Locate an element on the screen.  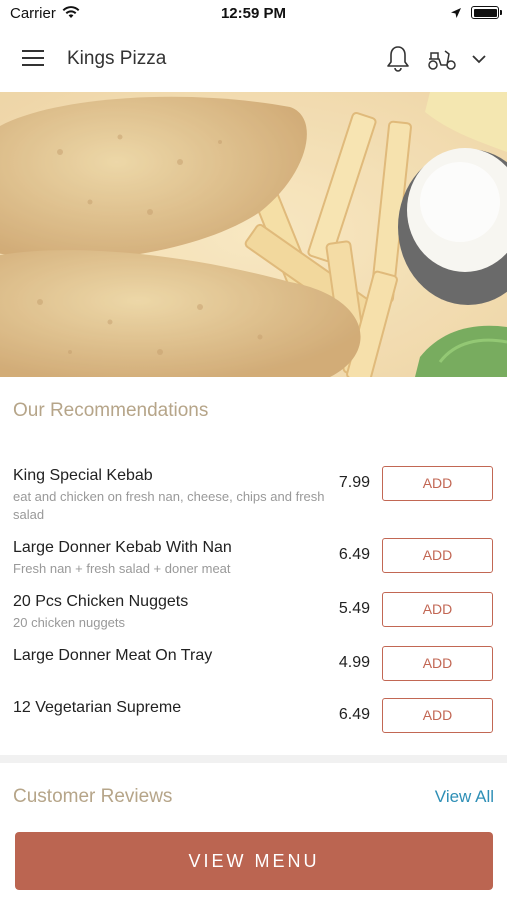
item-description: 20 chicken nuggets is located at coordinates (69, 622).